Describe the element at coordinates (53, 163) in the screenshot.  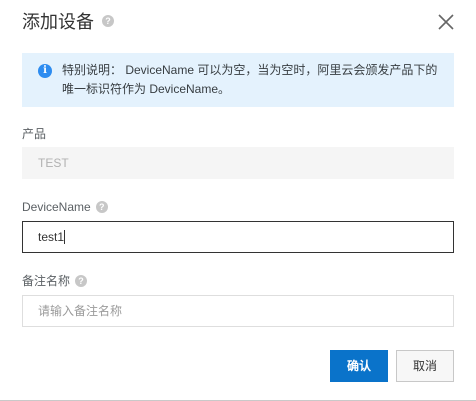
I see `product-value: TEST` at that location.